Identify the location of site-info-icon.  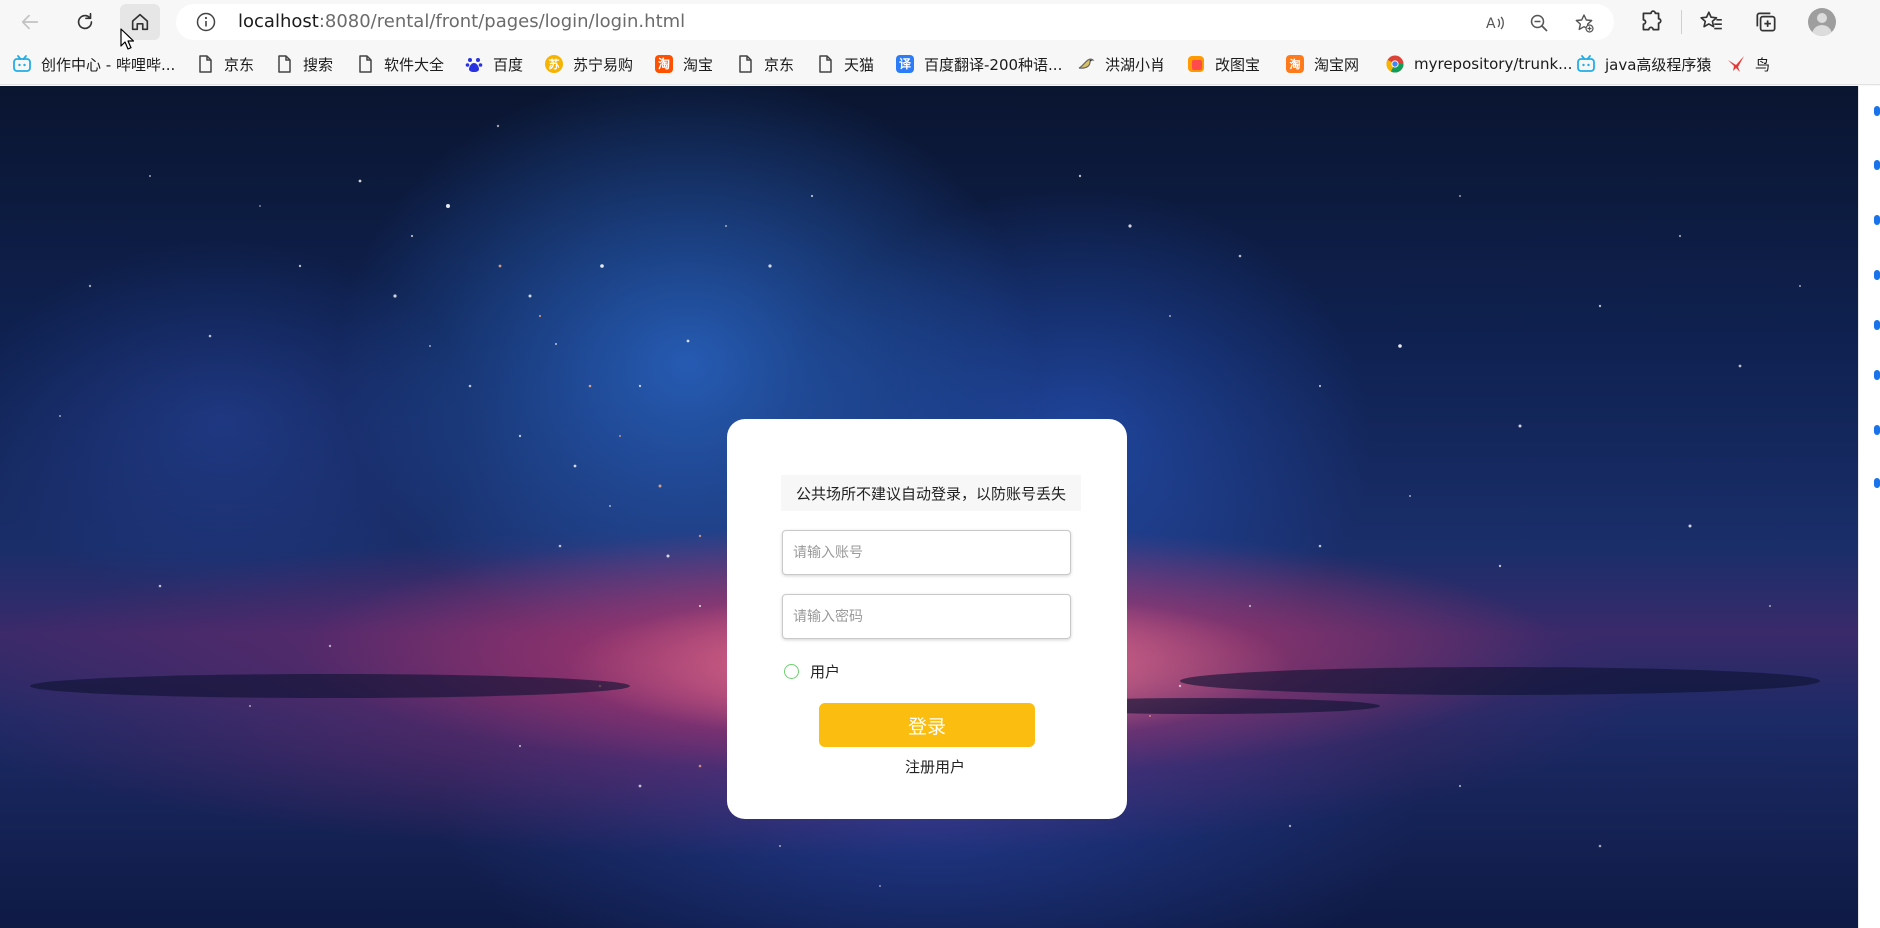
(206, 22).